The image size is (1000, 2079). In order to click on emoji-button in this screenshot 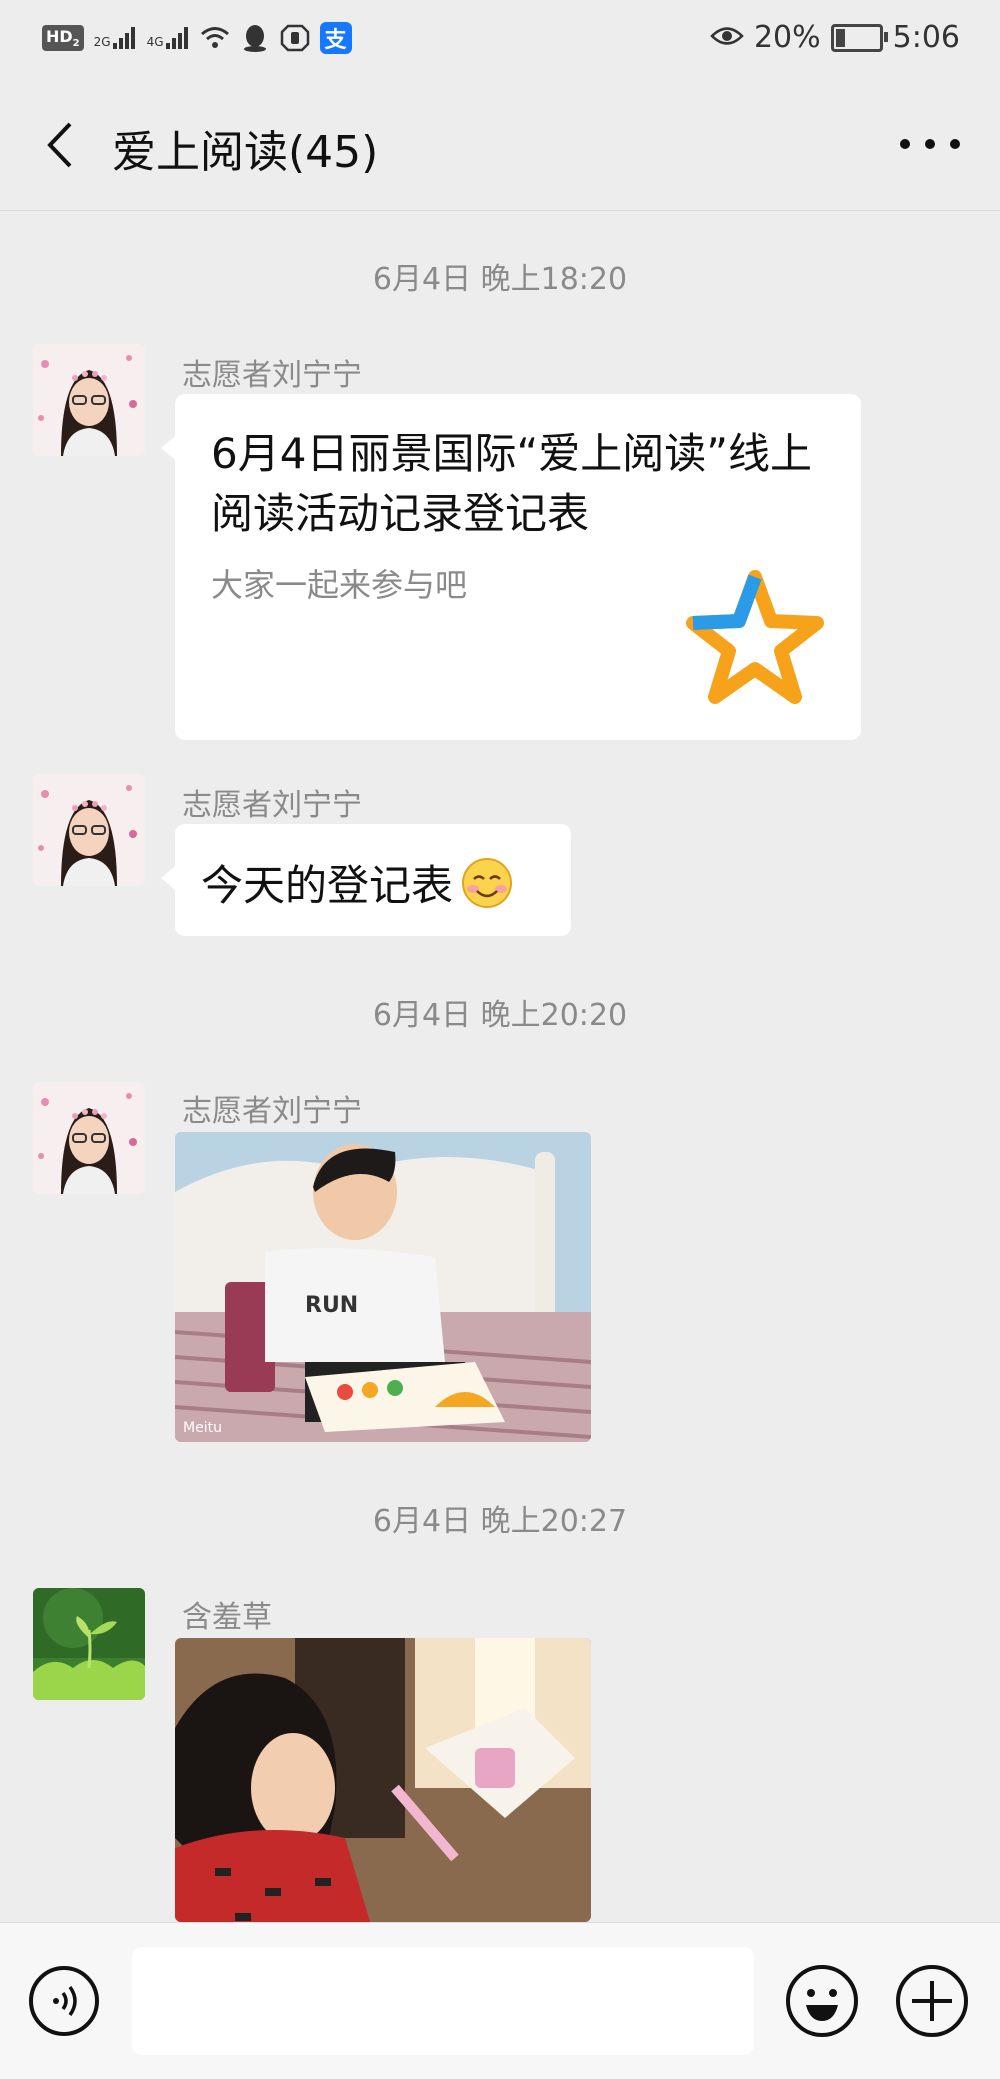, I will do `click(822, 2001)`.